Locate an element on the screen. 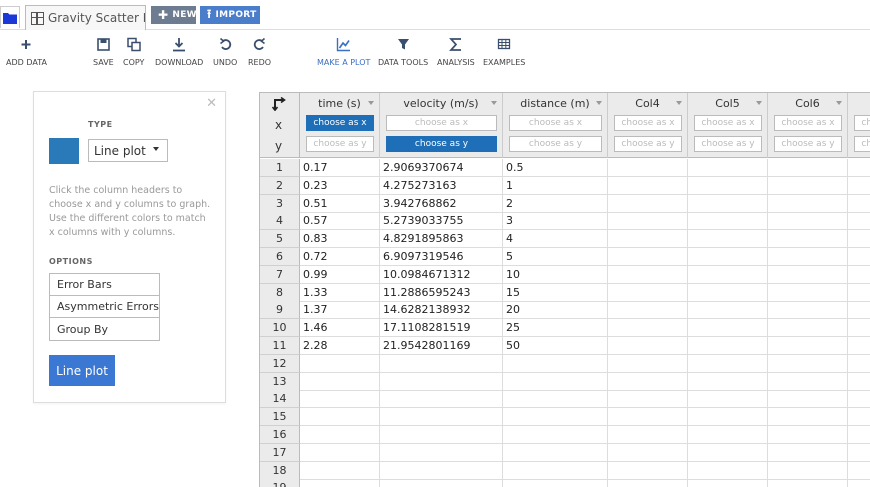 The image size is (870, 487). column-header: Col6 choose as x choose as y is located at coordinates (808, 125).